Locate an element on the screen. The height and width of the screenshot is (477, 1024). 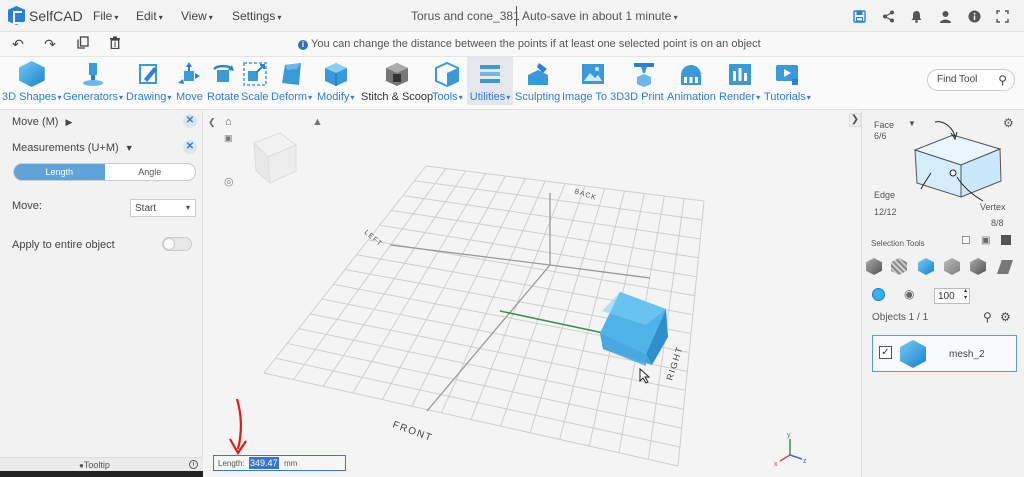
tool-label: Stitch & Scoop is located at coordinates (397, 97).